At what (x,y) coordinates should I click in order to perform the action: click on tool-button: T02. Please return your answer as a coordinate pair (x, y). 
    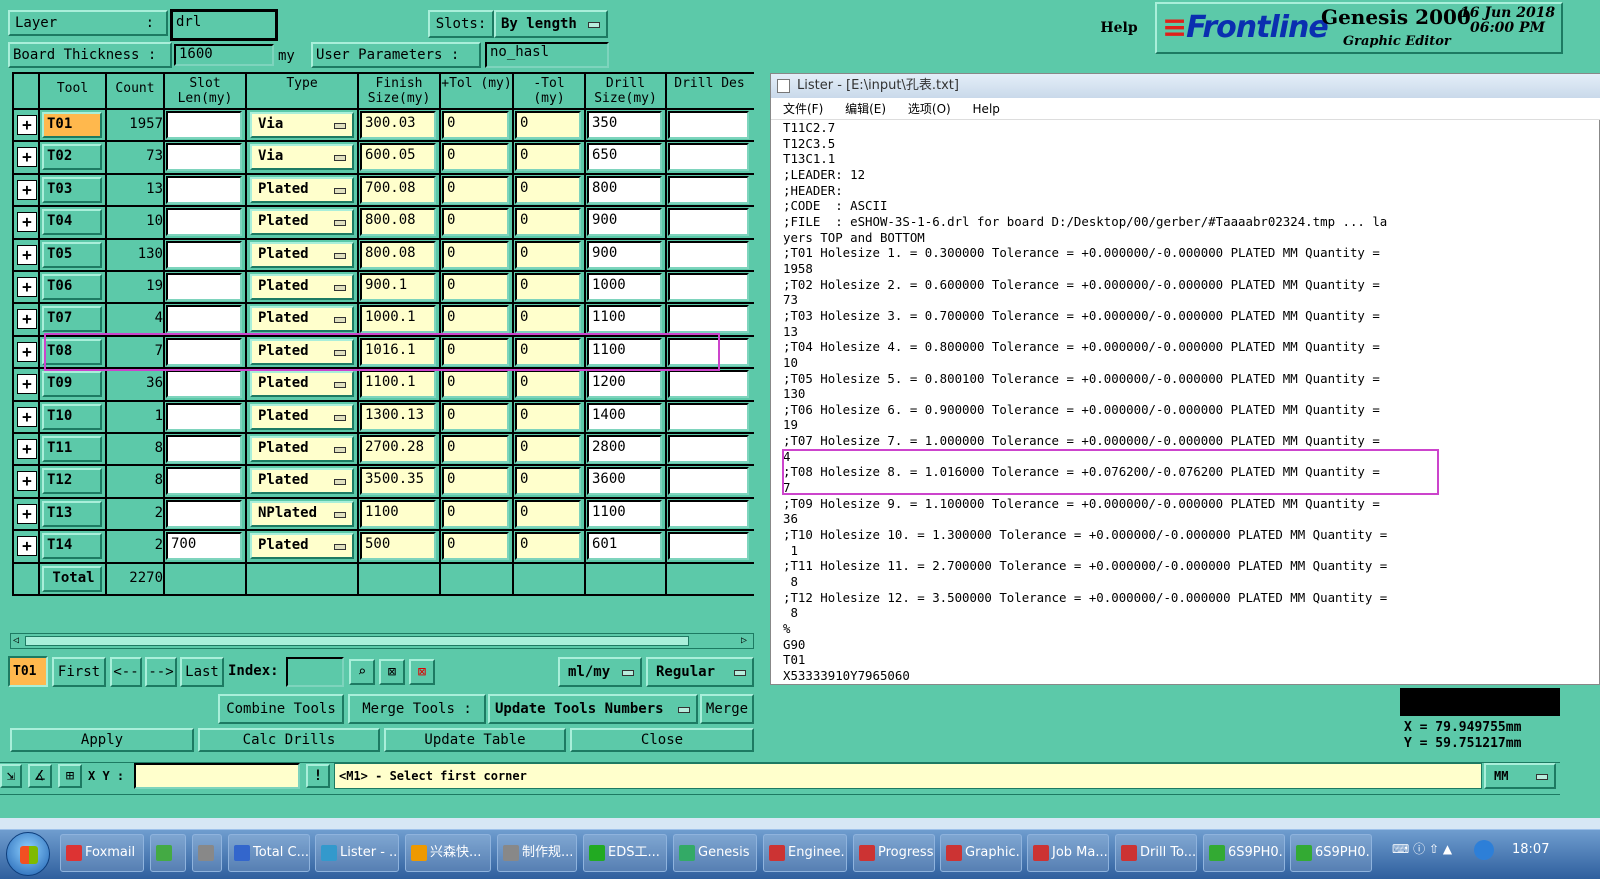
    Looking at the image, I should click on (72, 157).